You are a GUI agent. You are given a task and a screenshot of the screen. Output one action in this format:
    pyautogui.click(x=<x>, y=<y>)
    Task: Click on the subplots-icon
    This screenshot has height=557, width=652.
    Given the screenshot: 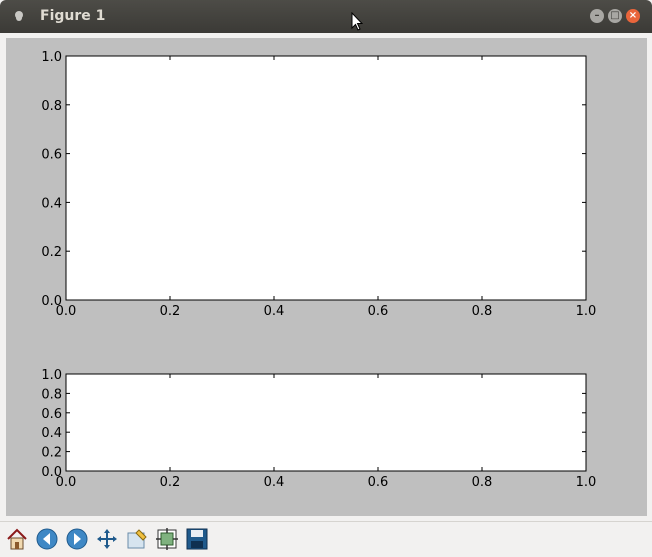 What is the action you would take?
    pyautogui.click(x=167, y=539)
    